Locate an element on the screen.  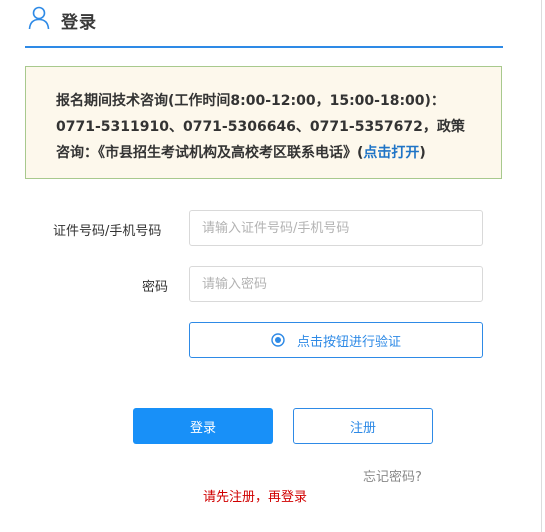
password-label: 密码 is located at coordinates (155, 287).